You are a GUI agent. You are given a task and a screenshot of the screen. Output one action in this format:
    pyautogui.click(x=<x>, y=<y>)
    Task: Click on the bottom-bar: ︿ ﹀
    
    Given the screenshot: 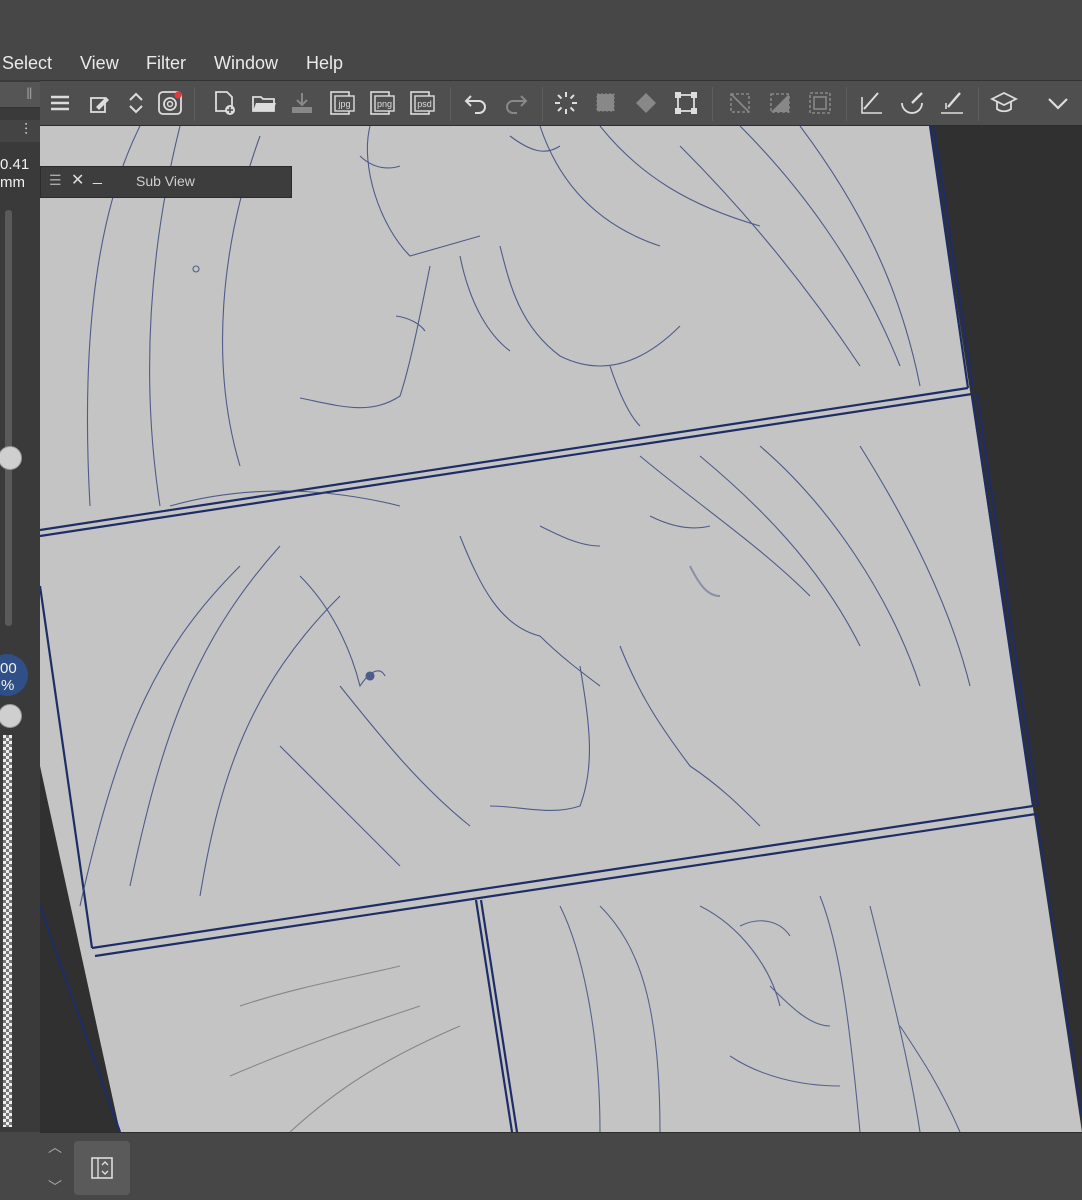 What is the action you would take?
    pyautogui.click(x=561, y=1166)
    